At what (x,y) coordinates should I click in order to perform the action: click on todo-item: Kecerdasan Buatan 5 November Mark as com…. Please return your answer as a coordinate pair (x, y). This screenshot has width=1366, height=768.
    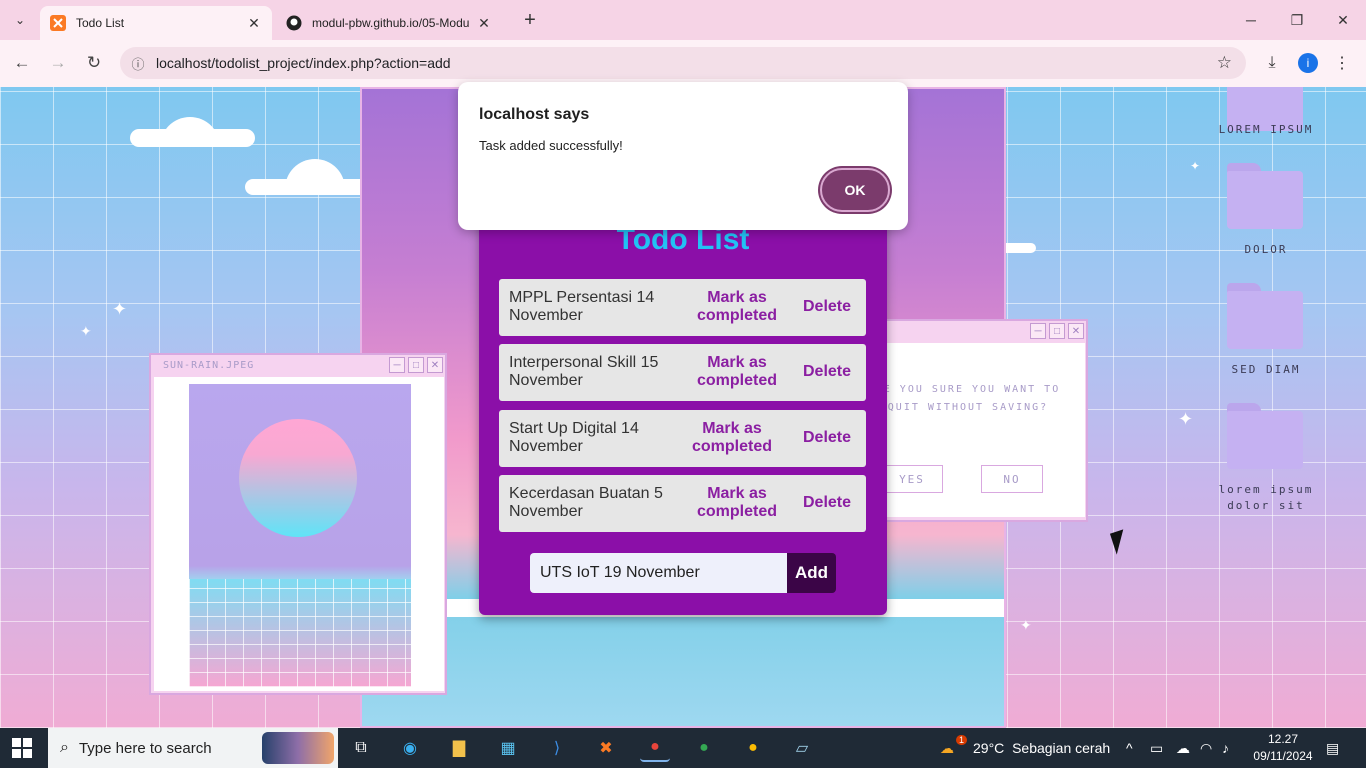
    Looking at the image, I should click on (682, 503).